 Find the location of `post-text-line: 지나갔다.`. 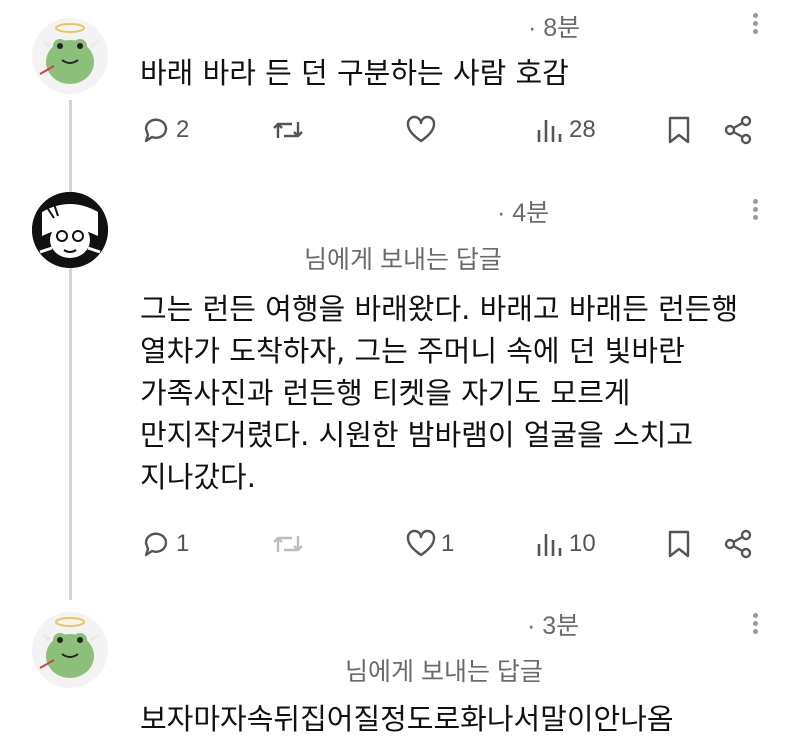

post-text-line: 지나갔다. is located at coordinates (198, 477).